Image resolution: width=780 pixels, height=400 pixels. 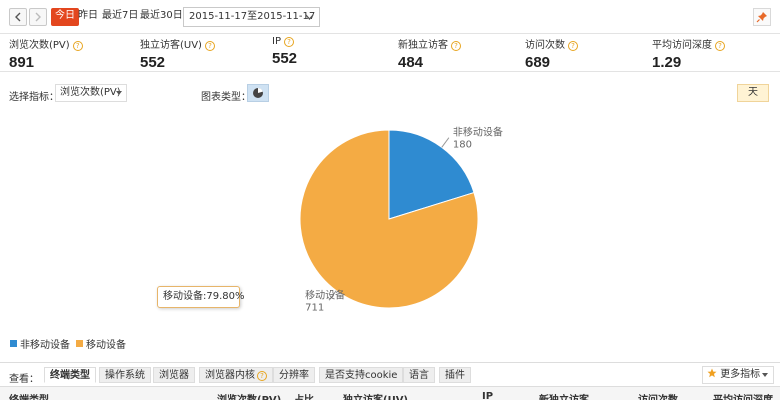 What do you see at coordinates (120, 17) in the screenshot?
I see `range-7days-button: 最近7日` at bounding box center [120, 17].